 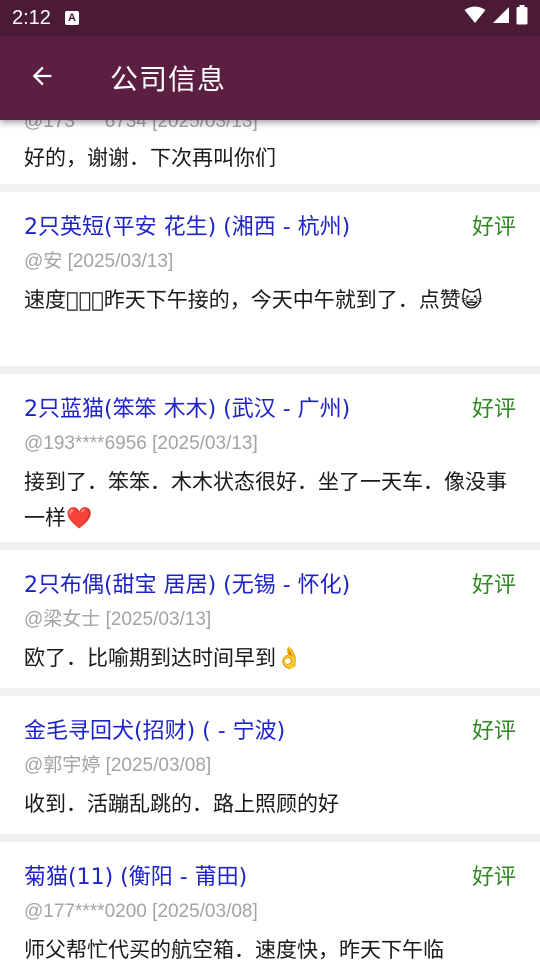 I want to click on app-bar: 公司信息, so click(x=270, y=78).